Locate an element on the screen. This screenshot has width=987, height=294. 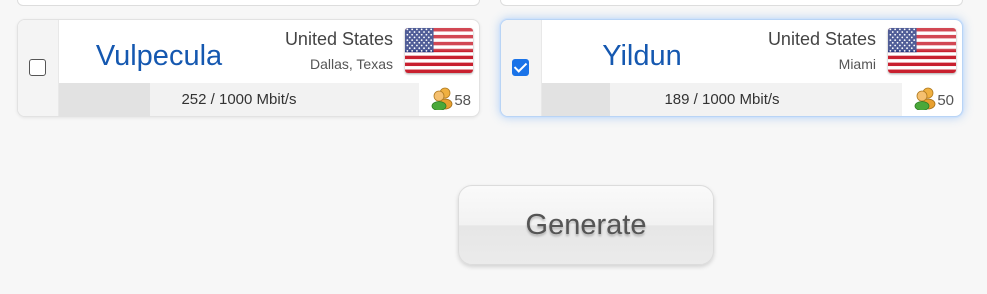
user-count: 58 is located at coordinates (451, 100).